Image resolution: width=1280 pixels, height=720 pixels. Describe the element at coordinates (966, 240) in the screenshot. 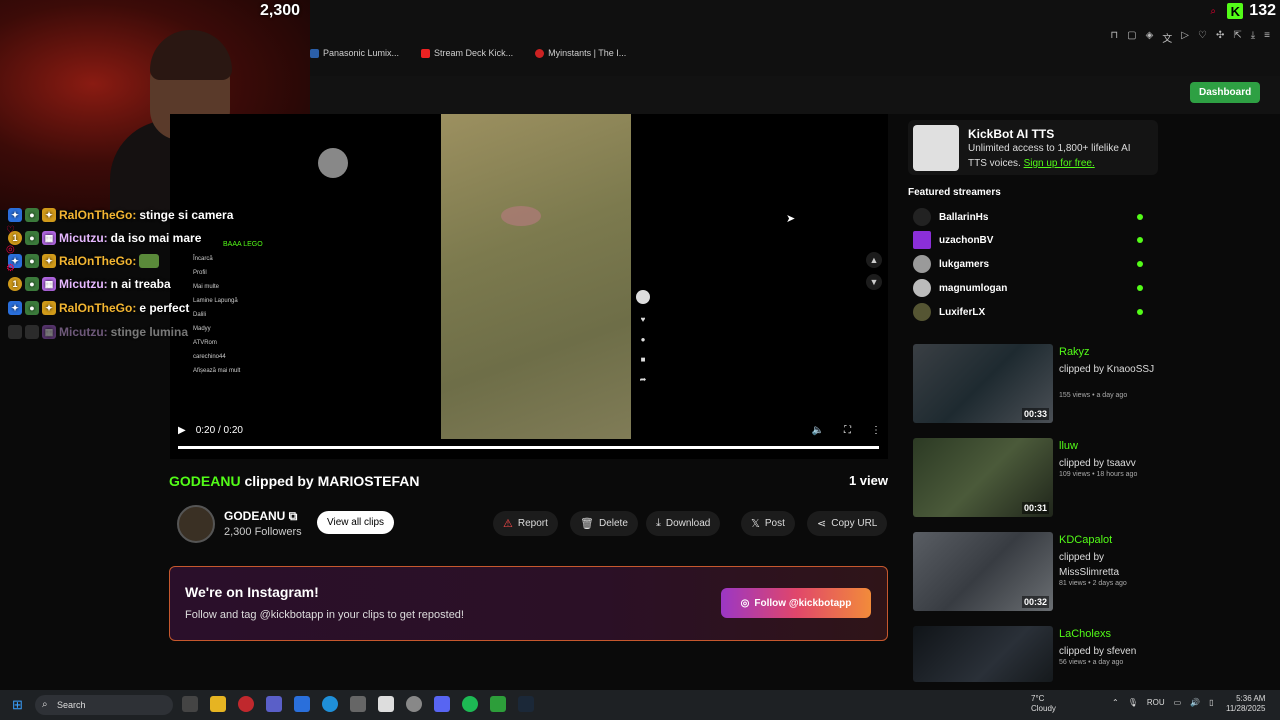

I see `streamer-name: uzachonBV` at that location.